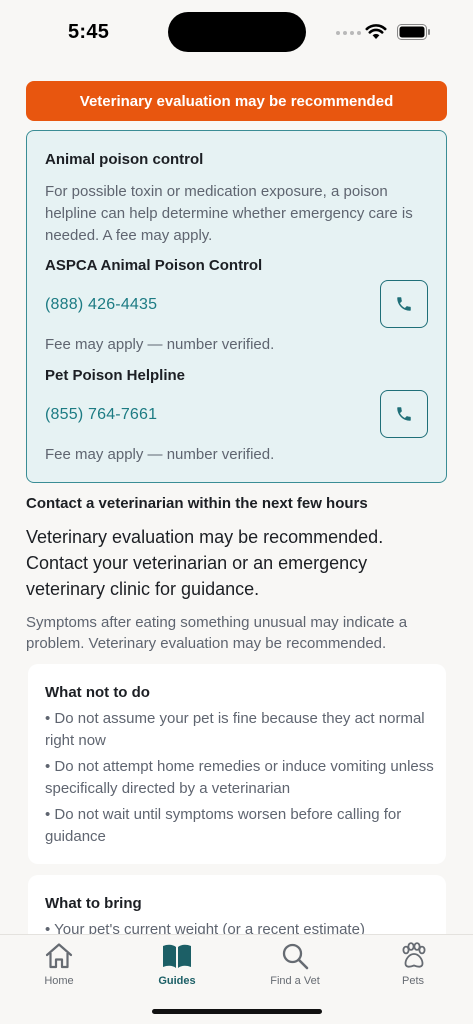  I want to click on tab-pets: Pets, so click(413, 965).